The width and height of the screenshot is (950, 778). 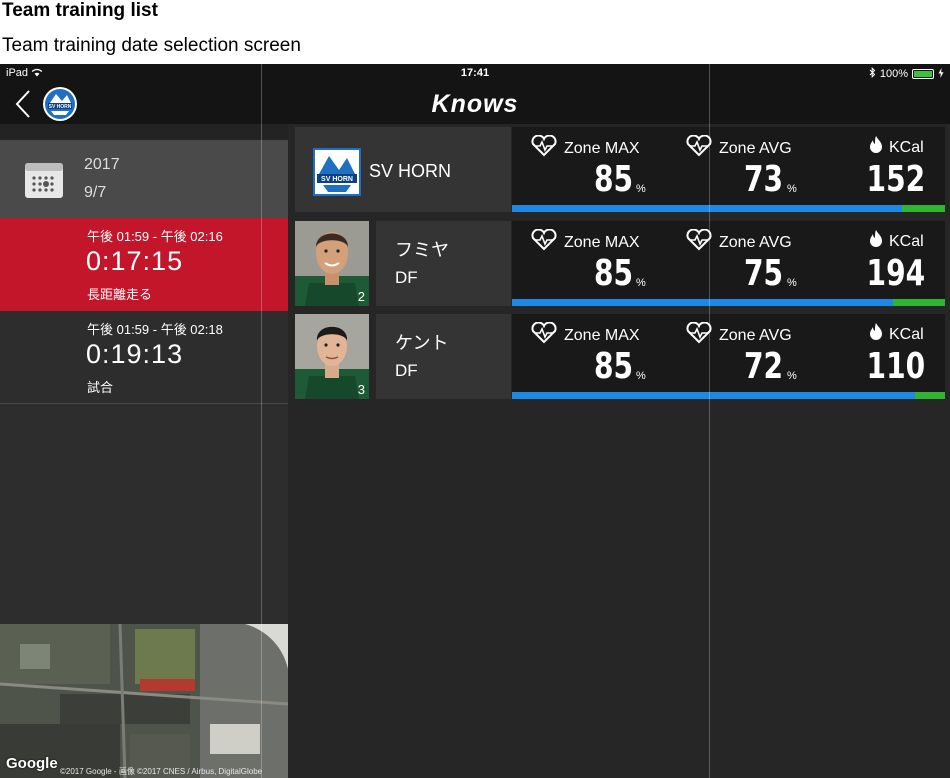 I want to click on session-duration: 0:19:13, so click(x=135, y=354).